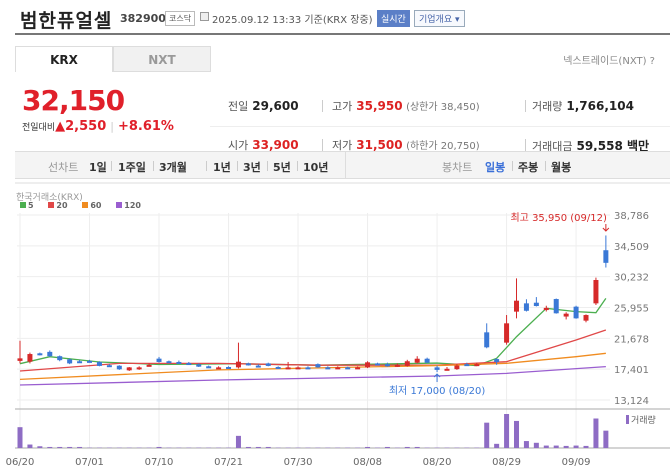 The width and height of the screenshot is (670, 474). I want to click on x-tick-label: 08/20, so click(437, 462).